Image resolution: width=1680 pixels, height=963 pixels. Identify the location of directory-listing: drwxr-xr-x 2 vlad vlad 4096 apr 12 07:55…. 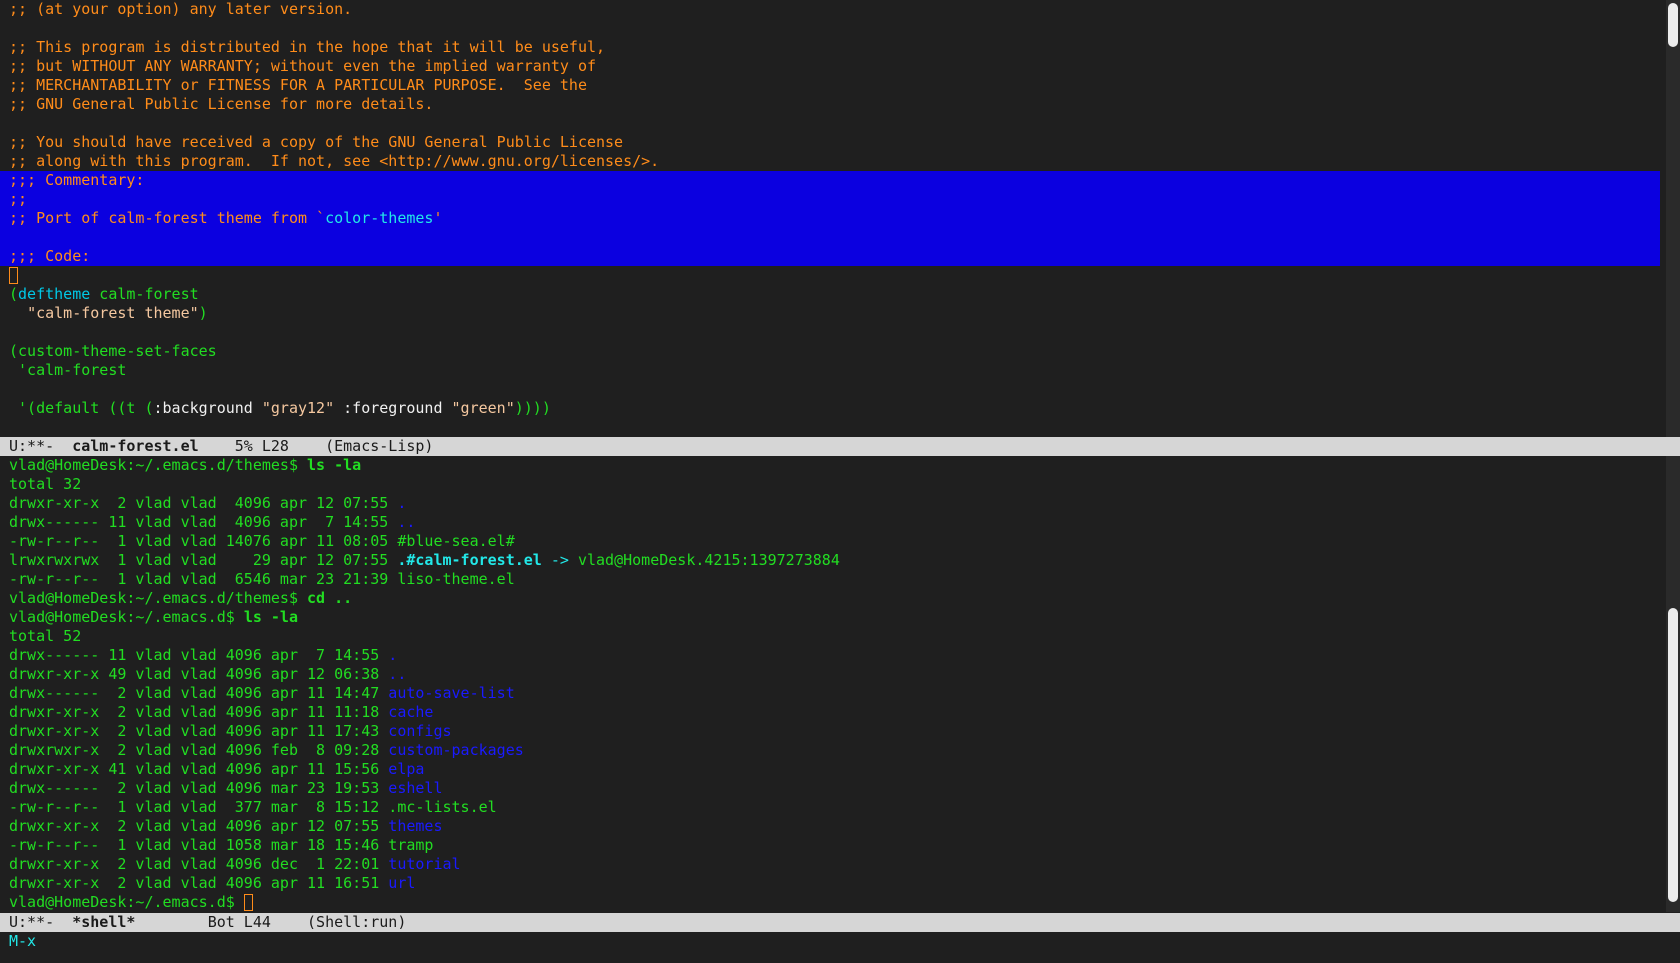
(830, 541).